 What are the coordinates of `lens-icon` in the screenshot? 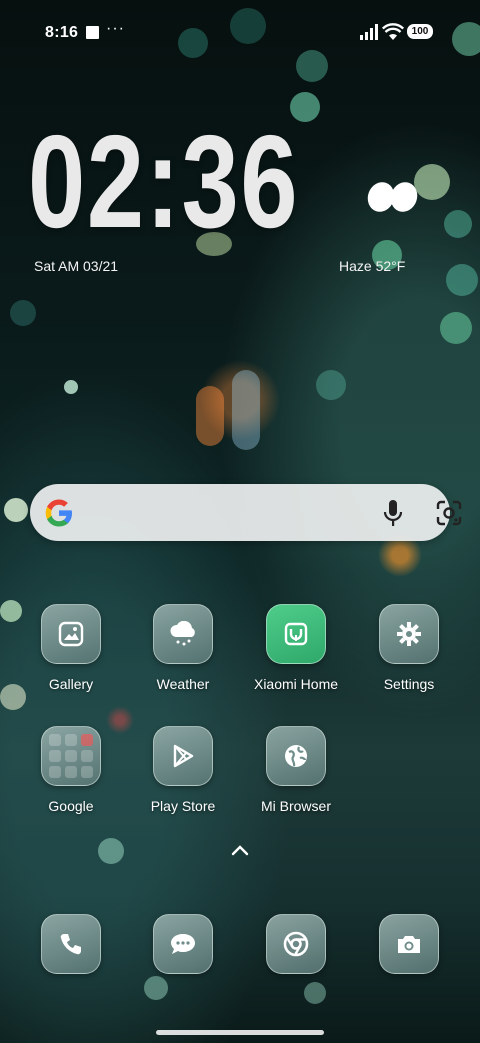 It's located at (449, 513).